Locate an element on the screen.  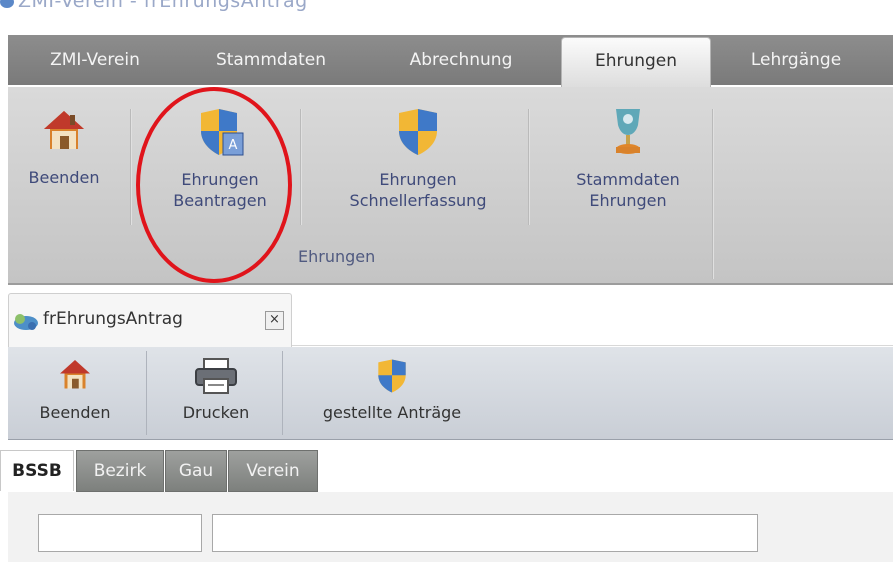
stammdaten-ehrungen-button: Stammdaten Ehrungen is located at coordinates (628, 173).